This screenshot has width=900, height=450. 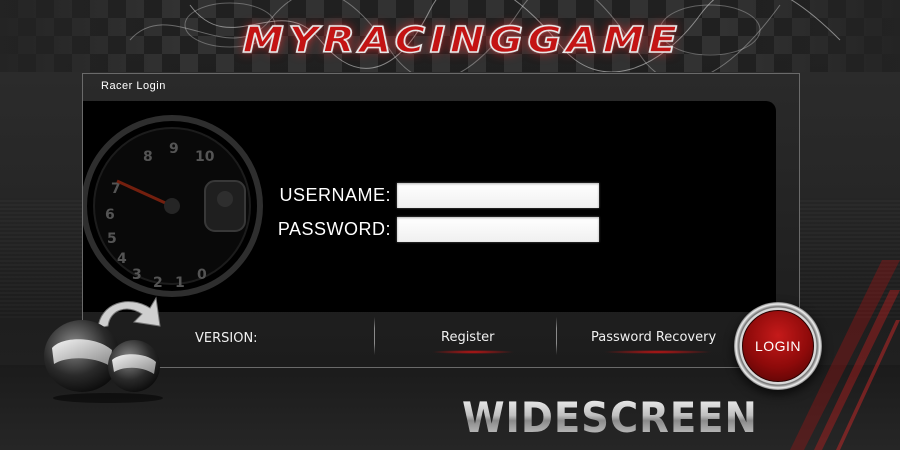 I want to click on version-label: VERSION:, so click(x=226, y=338).